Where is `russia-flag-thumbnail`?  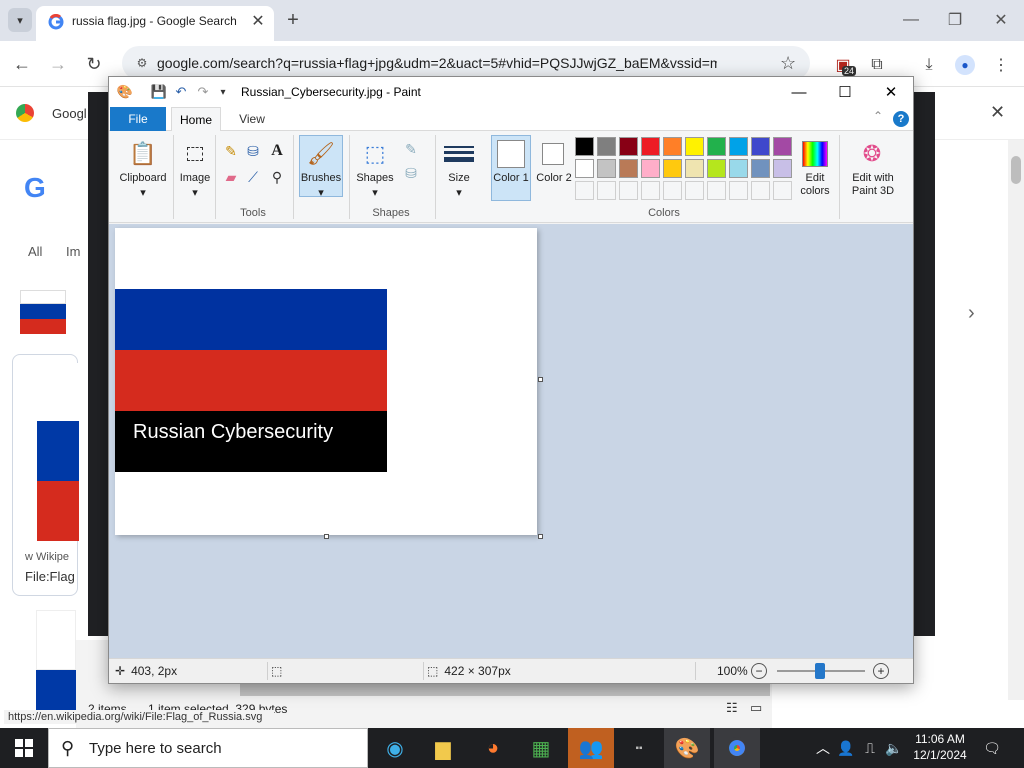
russia-flag-thumbnail is located at coordinates (43, 312).